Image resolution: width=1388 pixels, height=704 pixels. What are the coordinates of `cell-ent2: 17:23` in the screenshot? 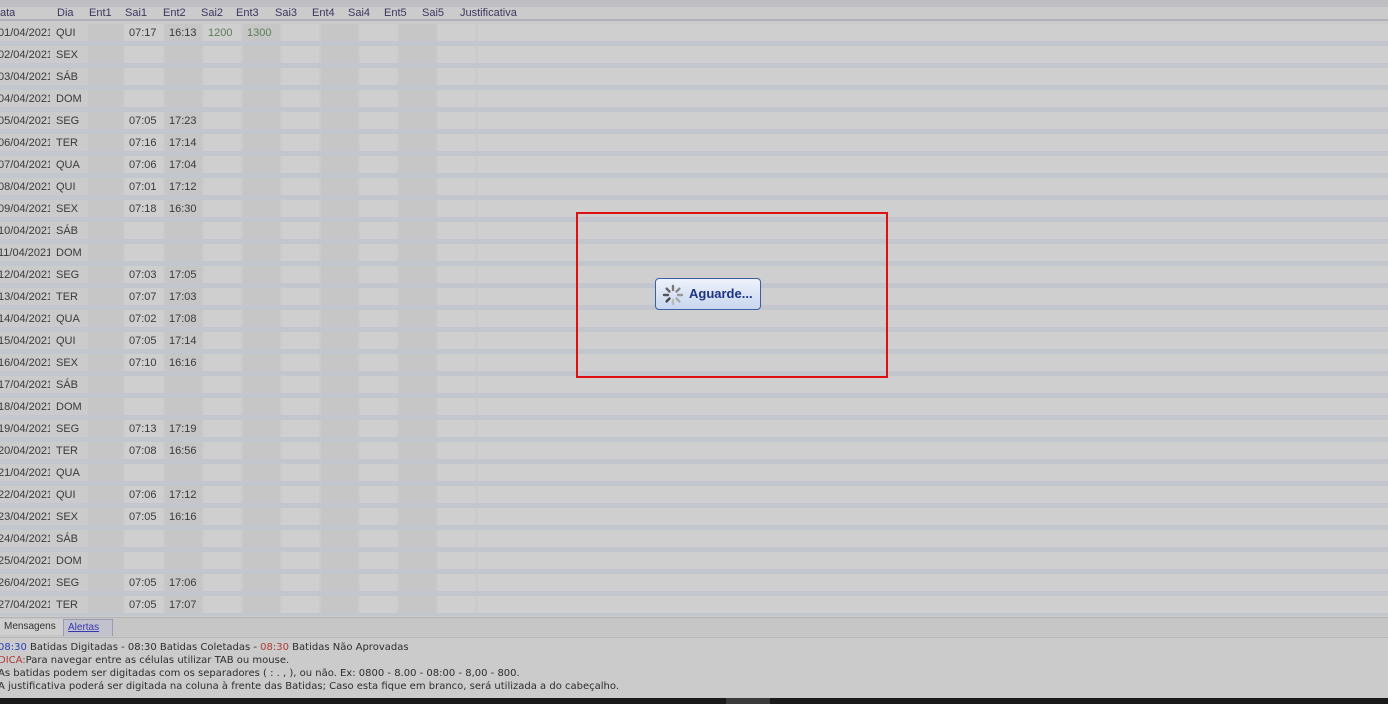 It's located at (185, 121).